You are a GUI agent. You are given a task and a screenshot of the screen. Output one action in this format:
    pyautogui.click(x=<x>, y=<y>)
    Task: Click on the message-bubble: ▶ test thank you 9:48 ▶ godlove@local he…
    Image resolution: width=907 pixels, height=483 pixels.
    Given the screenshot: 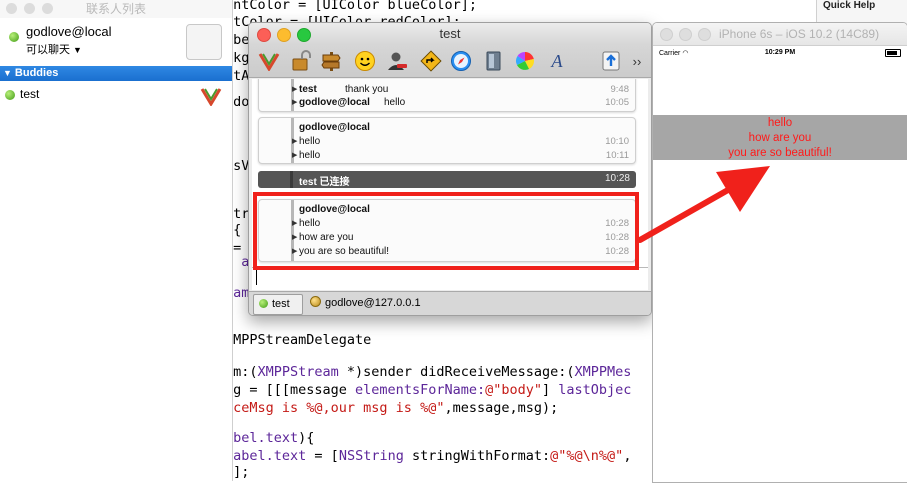 What is the action you would take?
    pyautogui.click(x=447, y=95)
    